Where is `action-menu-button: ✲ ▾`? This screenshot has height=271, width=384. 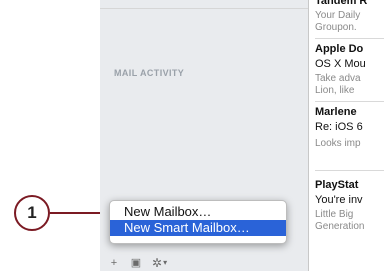 action-menu-button: ✲ ▾ is located at coordinates (159, 263).